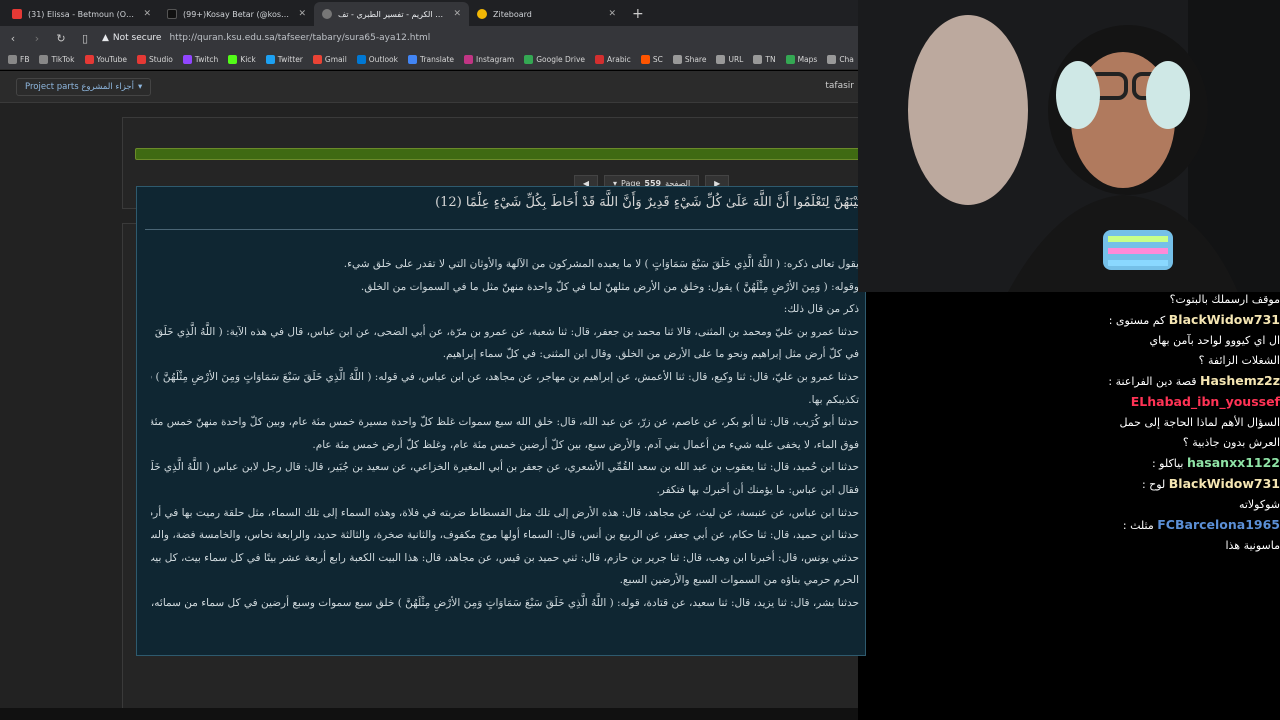 The height and width of the screenshot is (720, 1280). Describe the element at coordinates (689, 59) in the screenshot. I see `bookmark-share: Share` at that location.